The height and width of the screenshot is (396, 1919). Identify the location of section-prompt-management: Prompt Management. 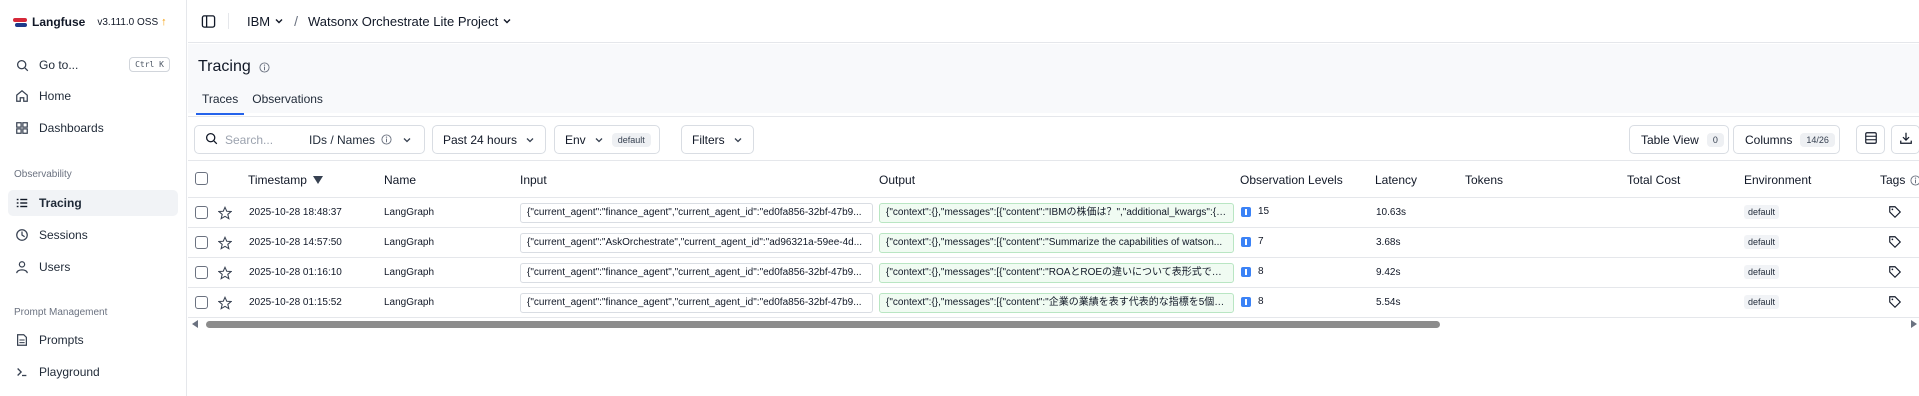
(61, 312).